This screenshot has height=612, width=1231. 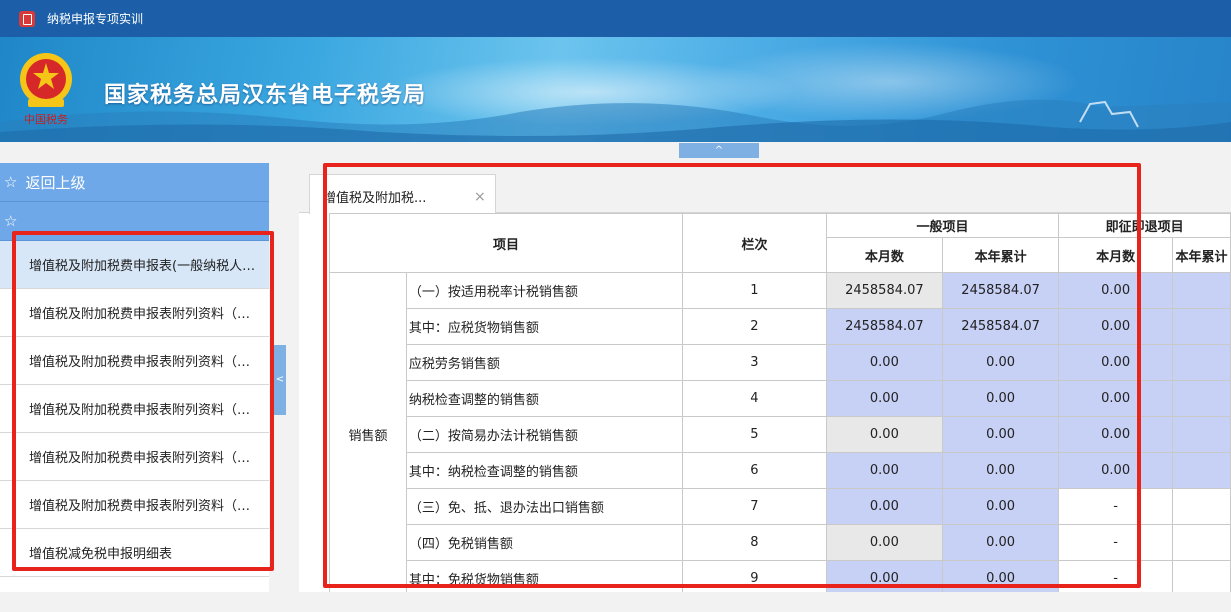 What do you see at coordinates (134, 505) in the screenshot?
I see `sidebar-item-6: 增值税及附加税费申报表附列资料（五）` at bounding box center [134, 505].